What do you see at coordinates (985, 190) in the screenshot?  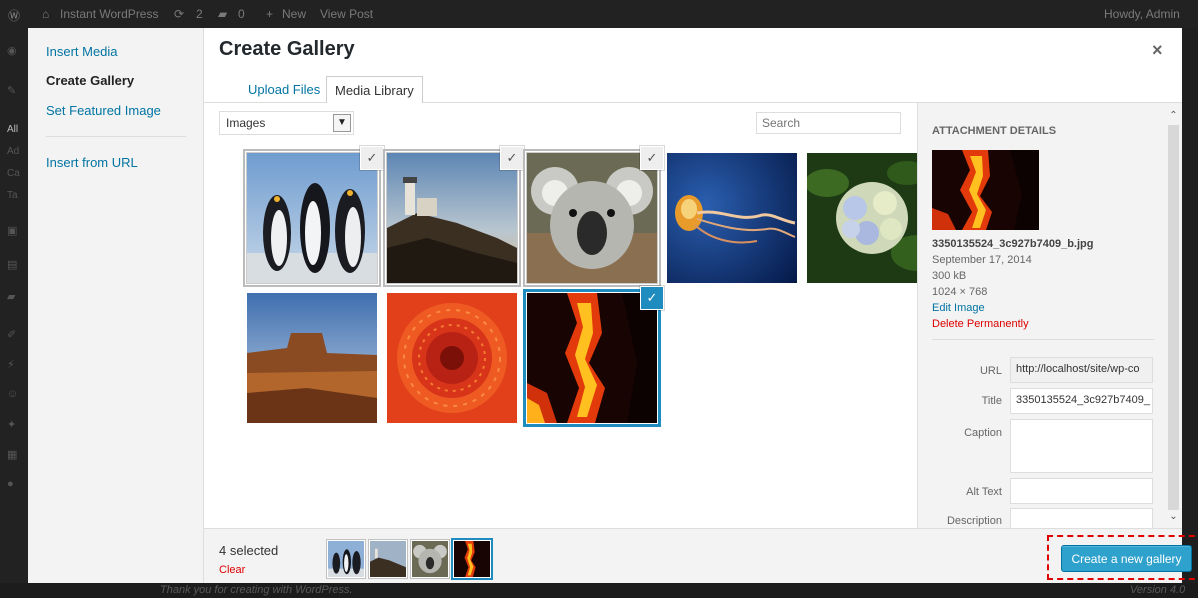 I see `details-thumbnail` at bounding box center [985, 190].